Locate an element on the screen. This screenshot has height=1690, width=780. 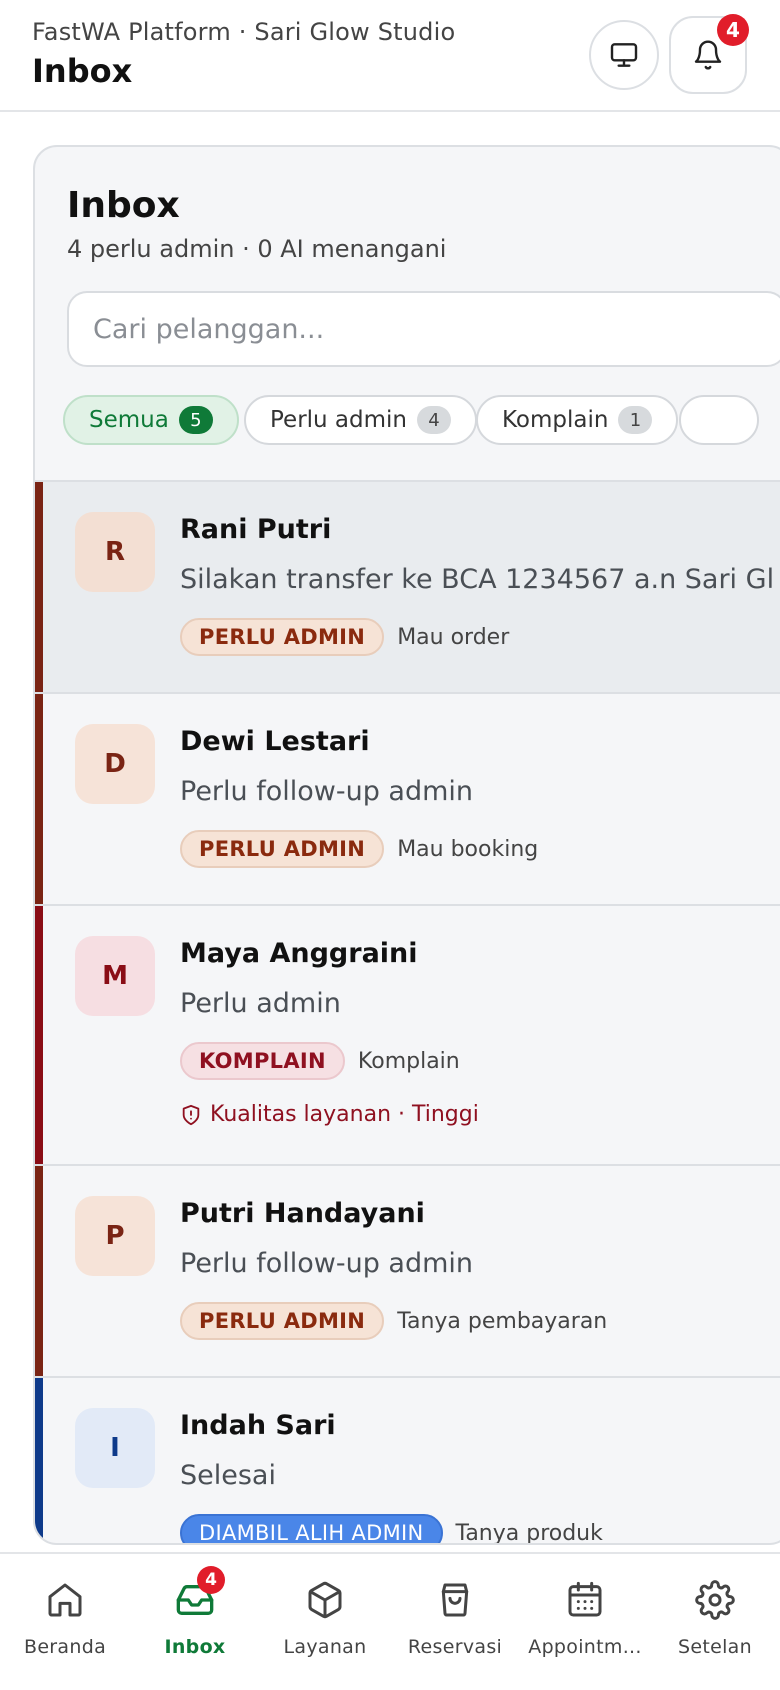
nav-beranda: Beranda is located at coordinates (65, 1622).